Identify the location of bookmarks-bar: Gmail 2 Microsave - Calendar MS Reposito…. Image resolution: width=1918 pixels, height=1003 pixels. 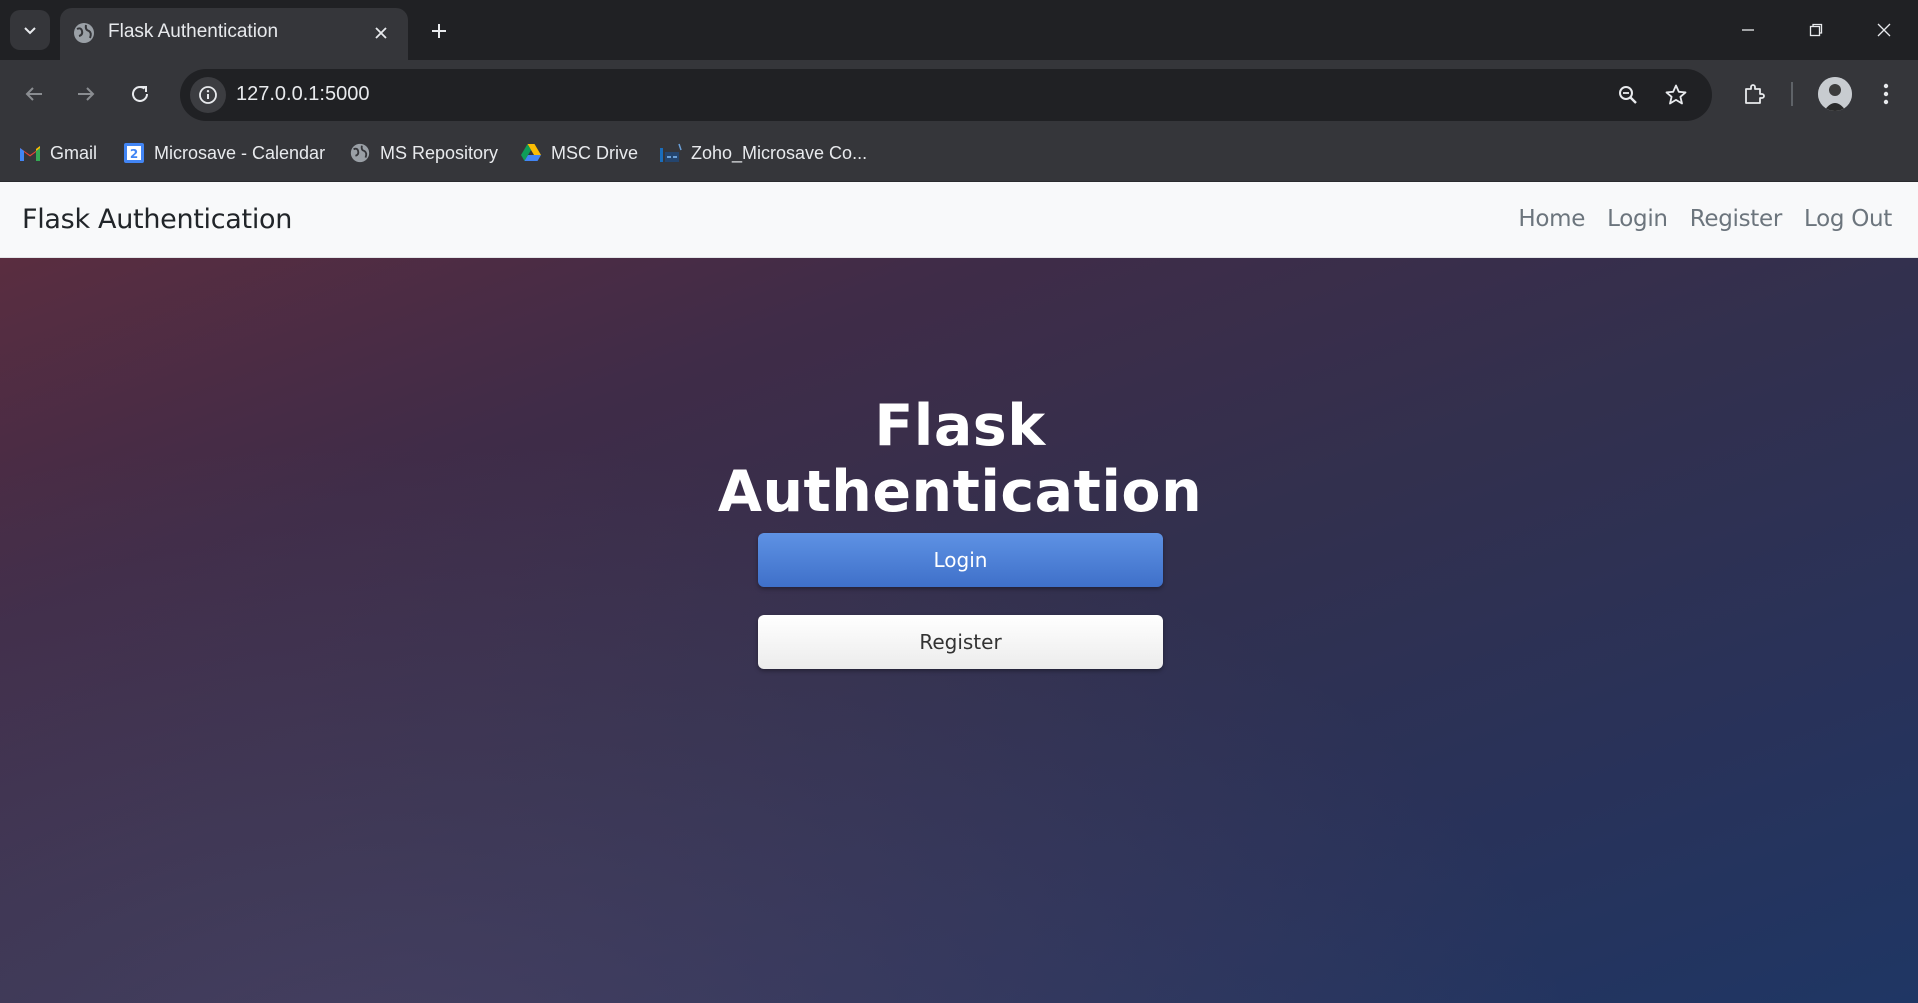
(959, 155).